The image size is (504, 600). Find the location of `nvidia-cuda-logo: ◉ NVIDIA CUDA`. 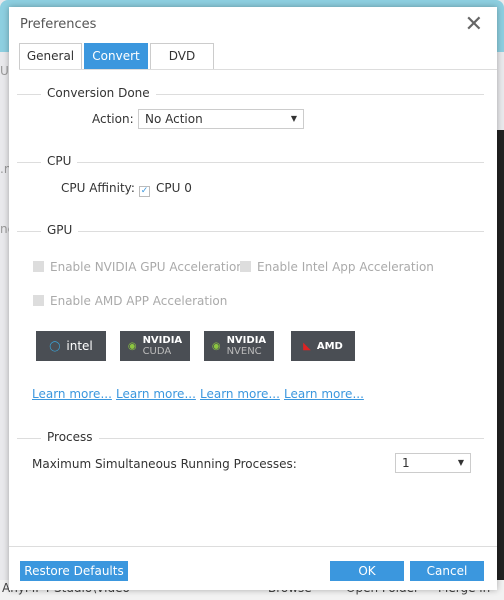

nvidia-cuda-logo: ◉ NVIDIA CUDA is located at coordinates (155, 346).